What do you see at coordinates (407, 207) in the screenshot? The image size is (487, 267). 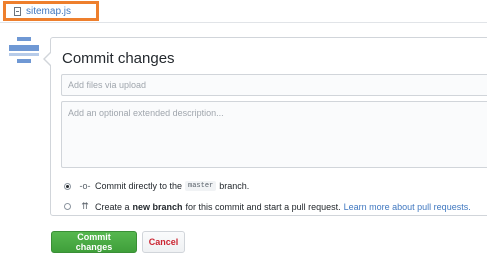 I see `pull-request-help-link: Learn more about pull requests.` at bounding box center [407, 207].